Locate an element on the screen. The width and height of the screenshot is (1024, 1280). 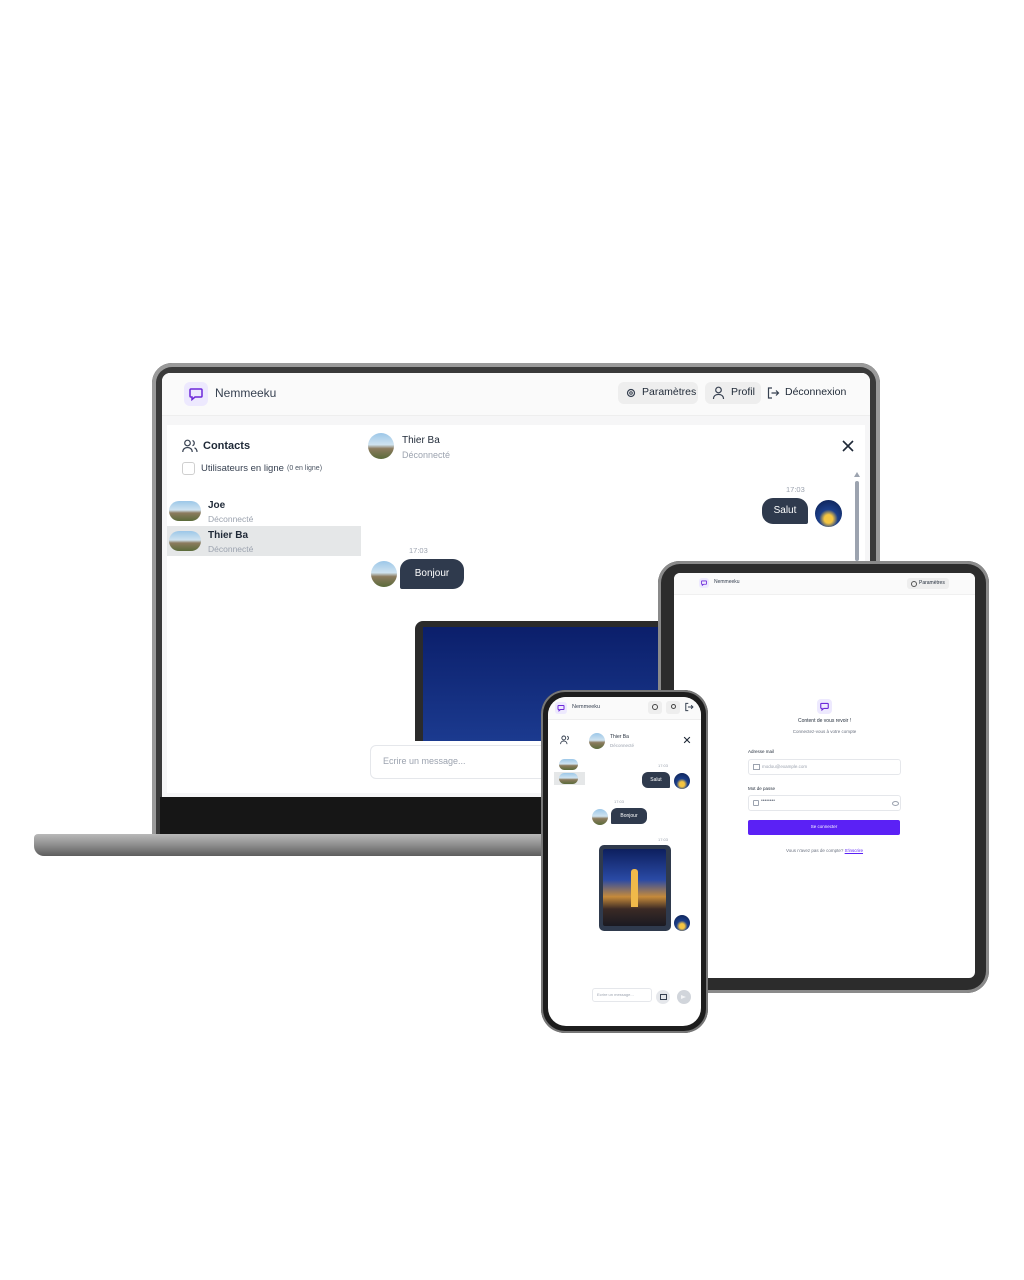
phone-attach-image-button is located at coordinates (663, 997).